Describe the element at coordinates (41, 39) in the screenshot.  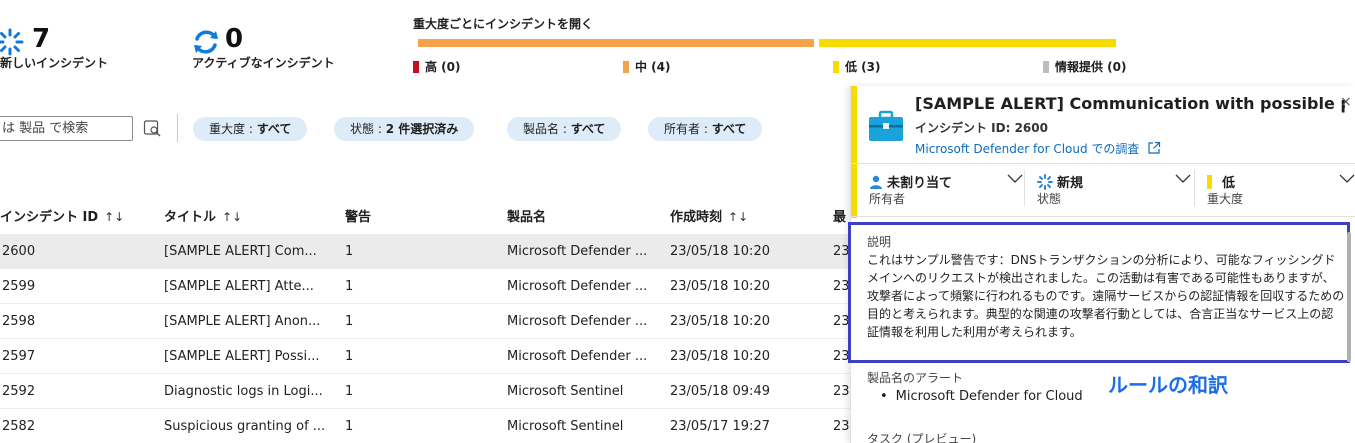
I see `new-incidents-count: 7` at that location.